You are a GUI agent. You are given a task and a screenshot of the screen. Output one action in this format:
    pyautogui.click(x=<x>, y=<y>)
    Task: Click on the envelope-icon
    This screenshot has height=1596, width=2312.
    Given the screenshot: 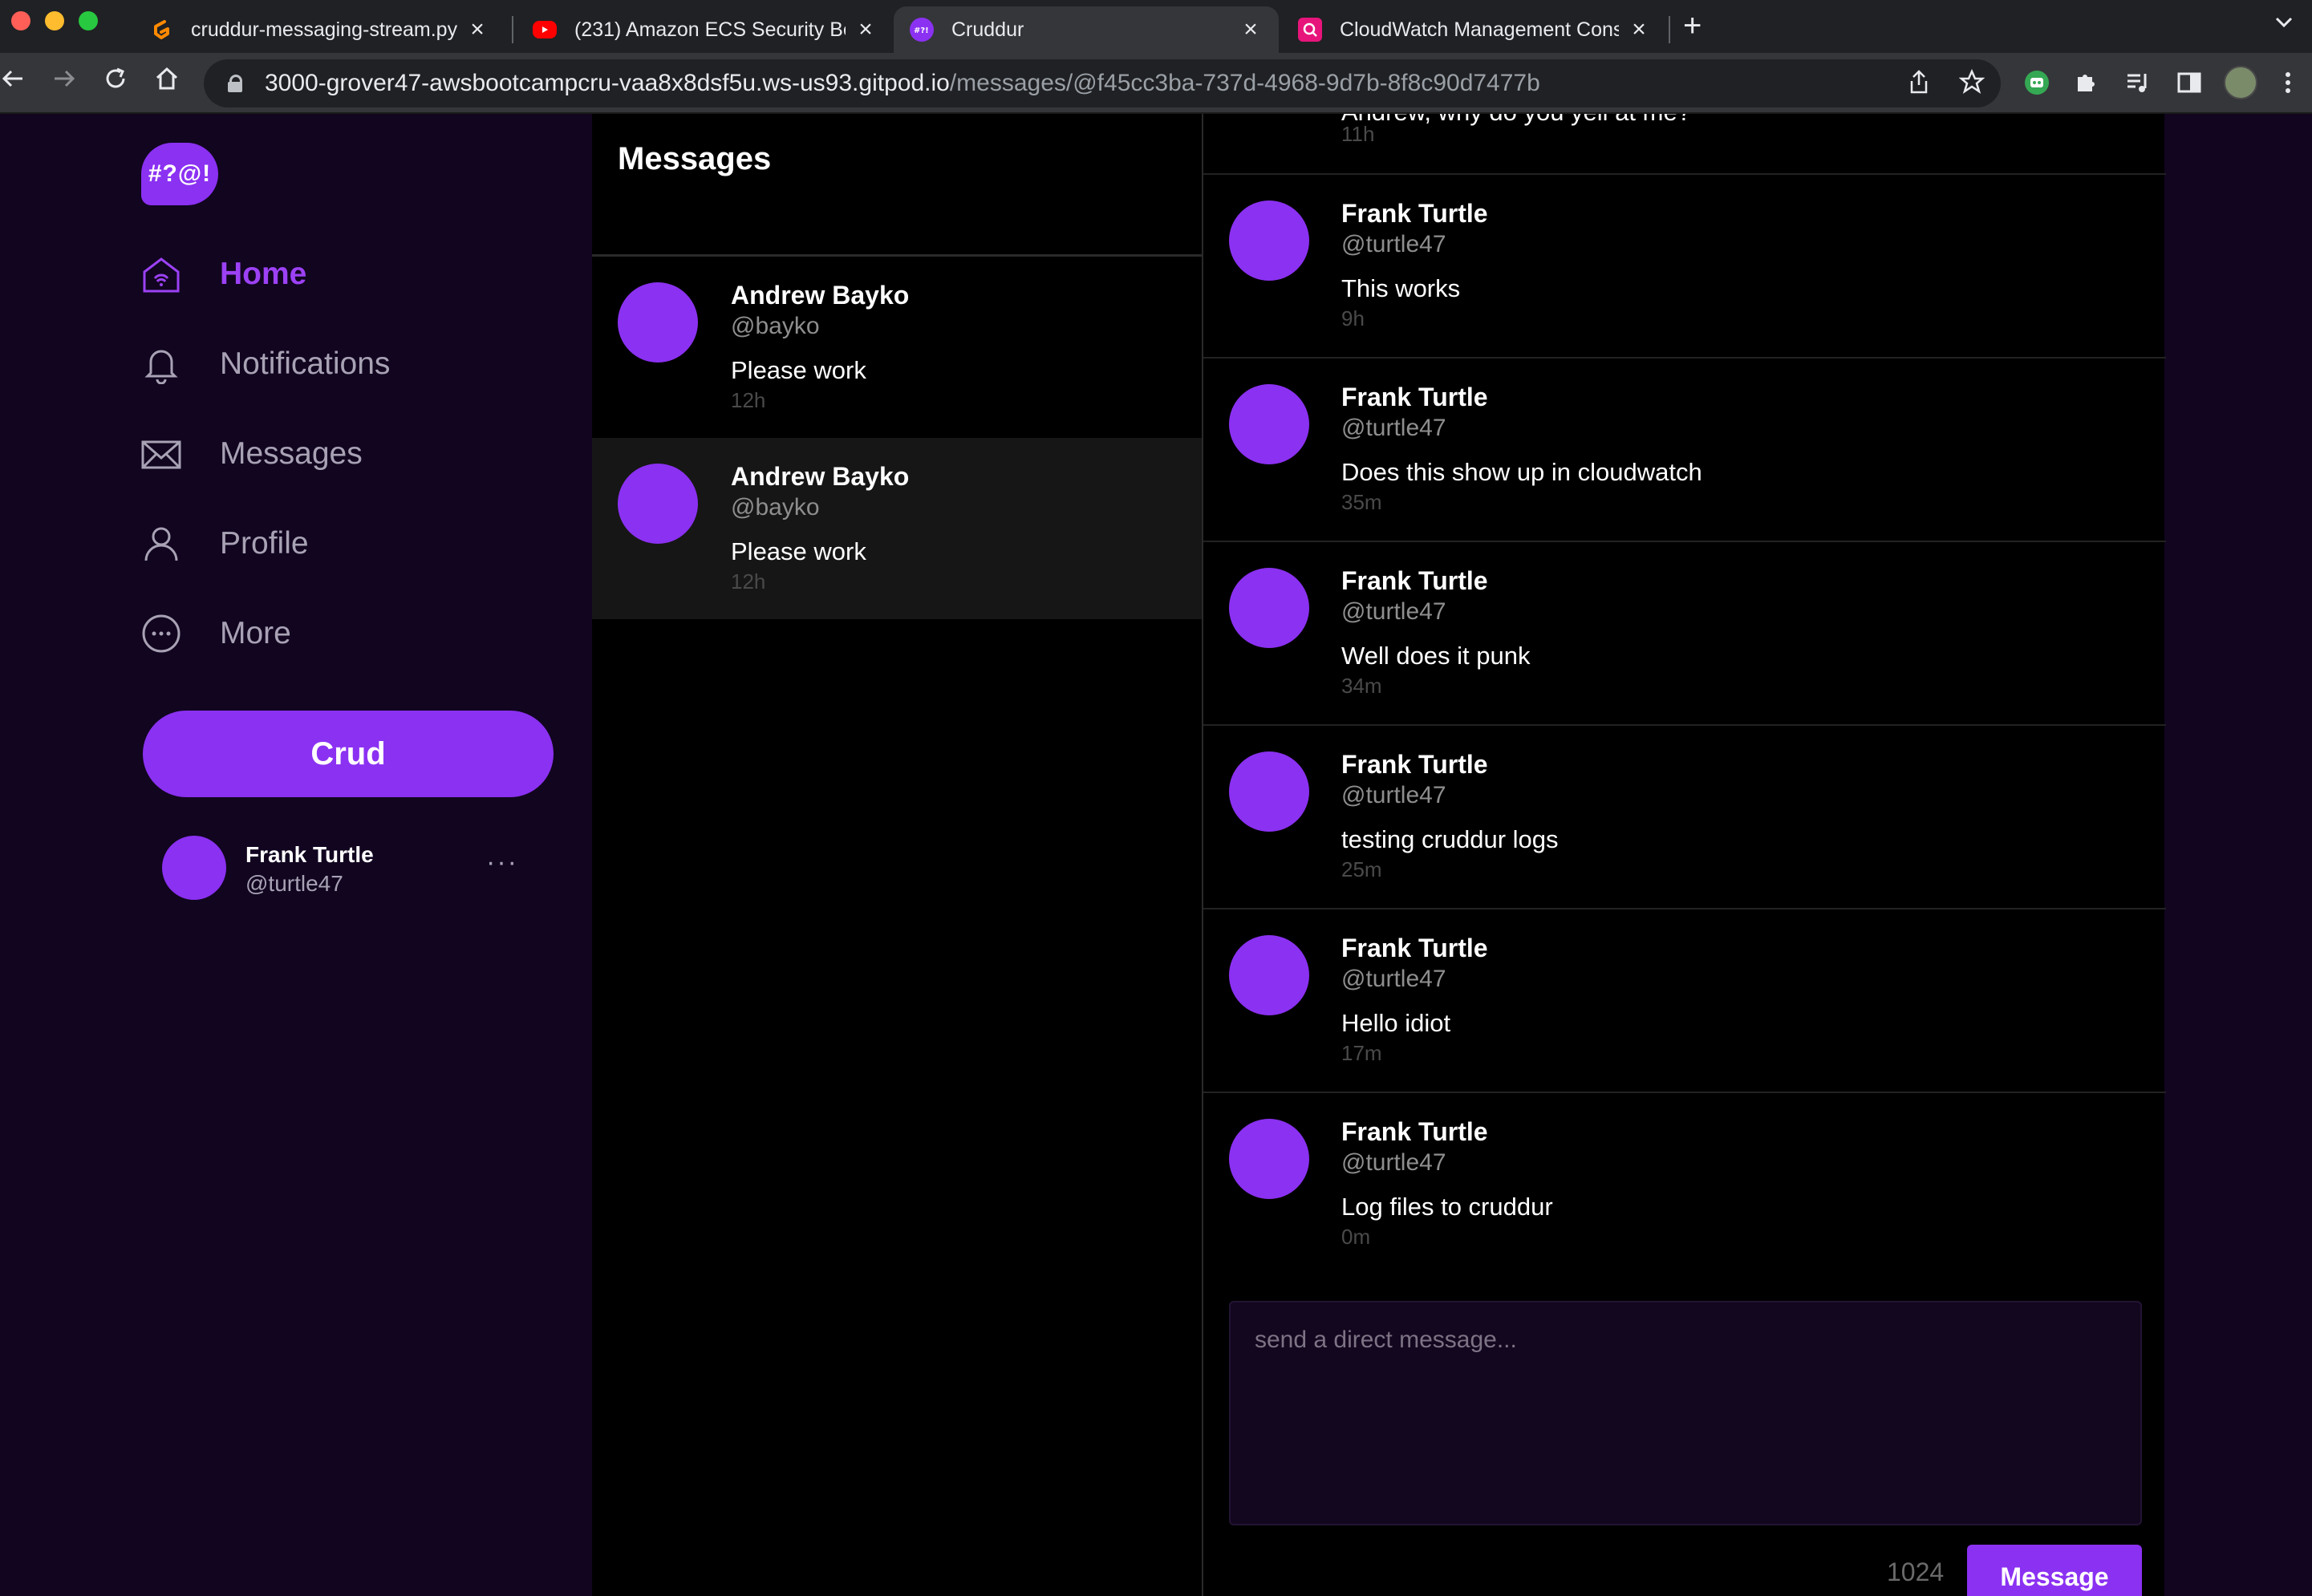 What is the action you would take?
    pyautogui.click(x=161, y=454)
    